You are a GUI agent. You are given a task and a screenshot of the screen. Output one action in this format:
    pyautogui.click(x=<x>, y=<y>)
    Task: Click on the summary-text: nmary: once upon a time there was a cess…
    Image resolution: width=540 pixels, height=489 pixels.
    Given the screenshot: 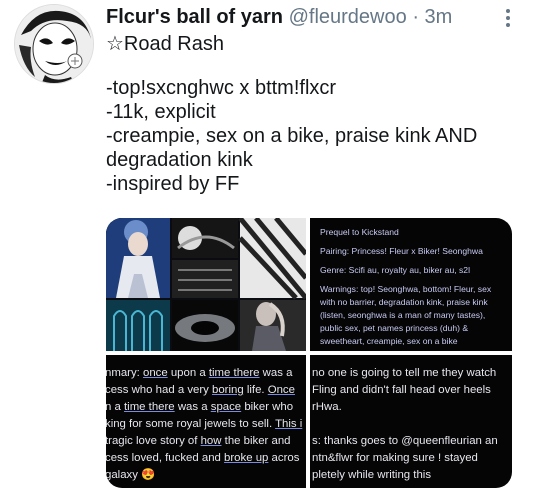 What is the action you would take?
    pyautogui.click(x=206, y=424)
    